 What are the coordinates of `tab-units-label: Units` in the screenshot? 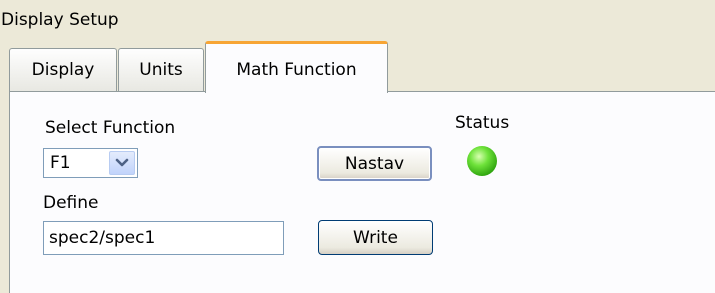 It's located at (161, 70).